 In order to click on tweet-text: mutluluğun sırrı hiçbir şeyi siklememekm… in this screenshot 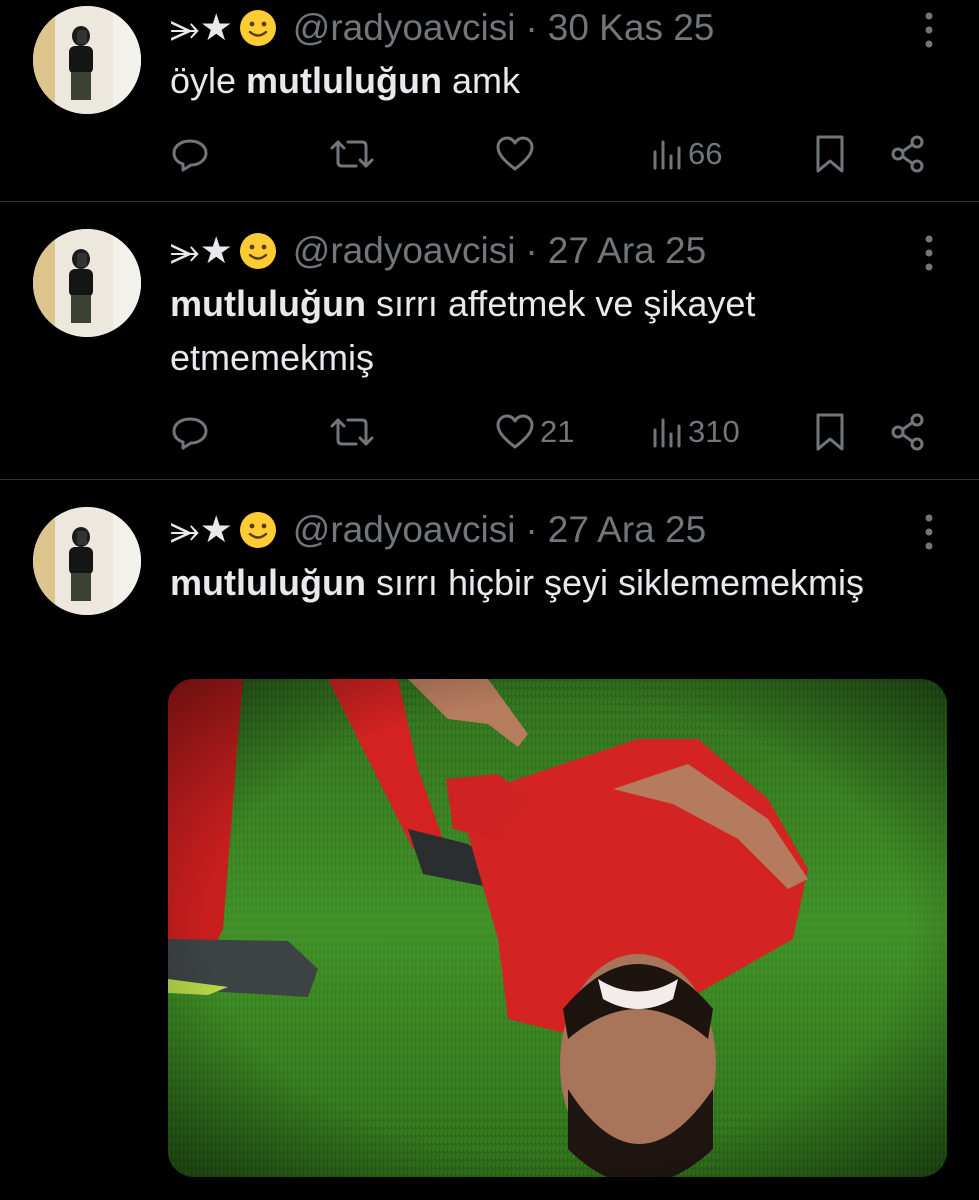, I will do `click(530, 583)`.